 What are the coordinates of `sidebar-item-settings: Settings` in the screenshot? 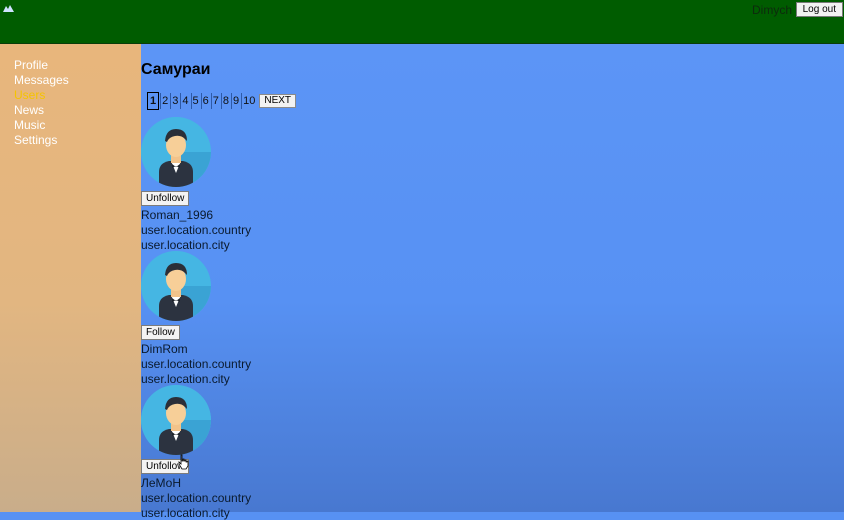 It's located at (41, 140).